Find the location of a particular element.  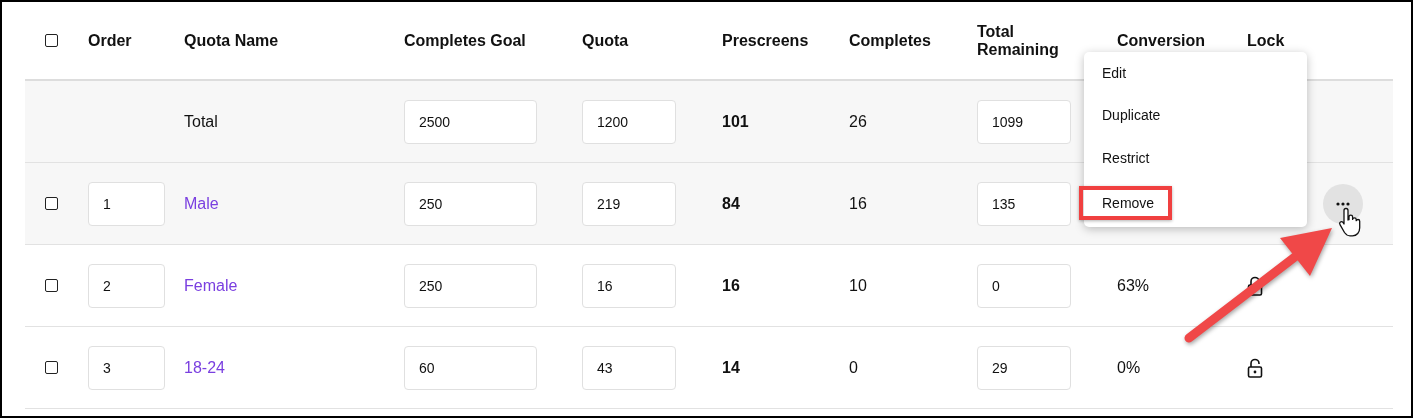

menu-item: Restrict is located at coordinates (1126, 157).